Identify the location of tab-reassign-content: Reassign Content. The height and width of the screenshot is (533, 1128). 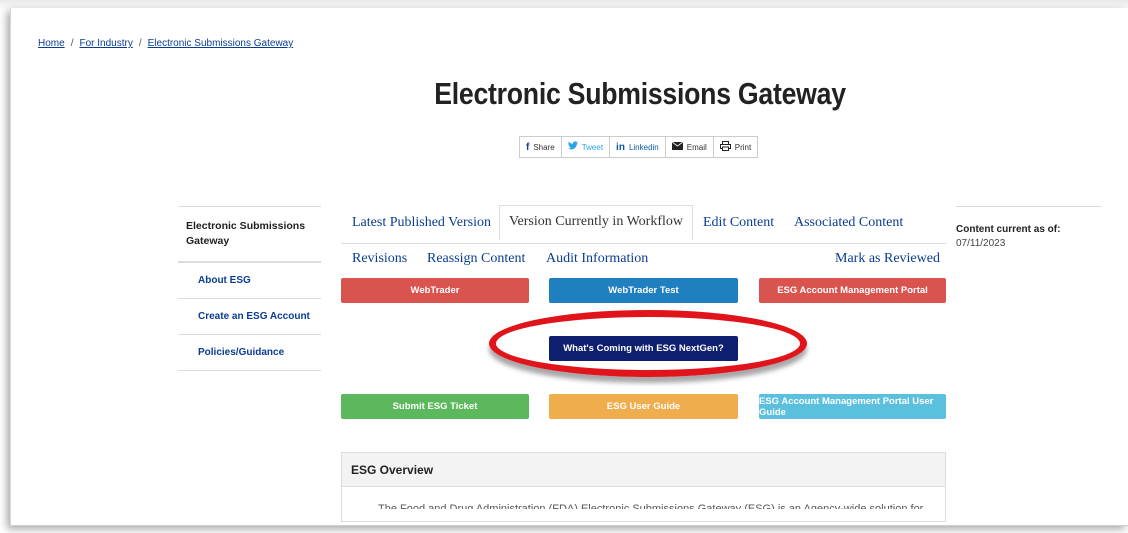
(476, 259).